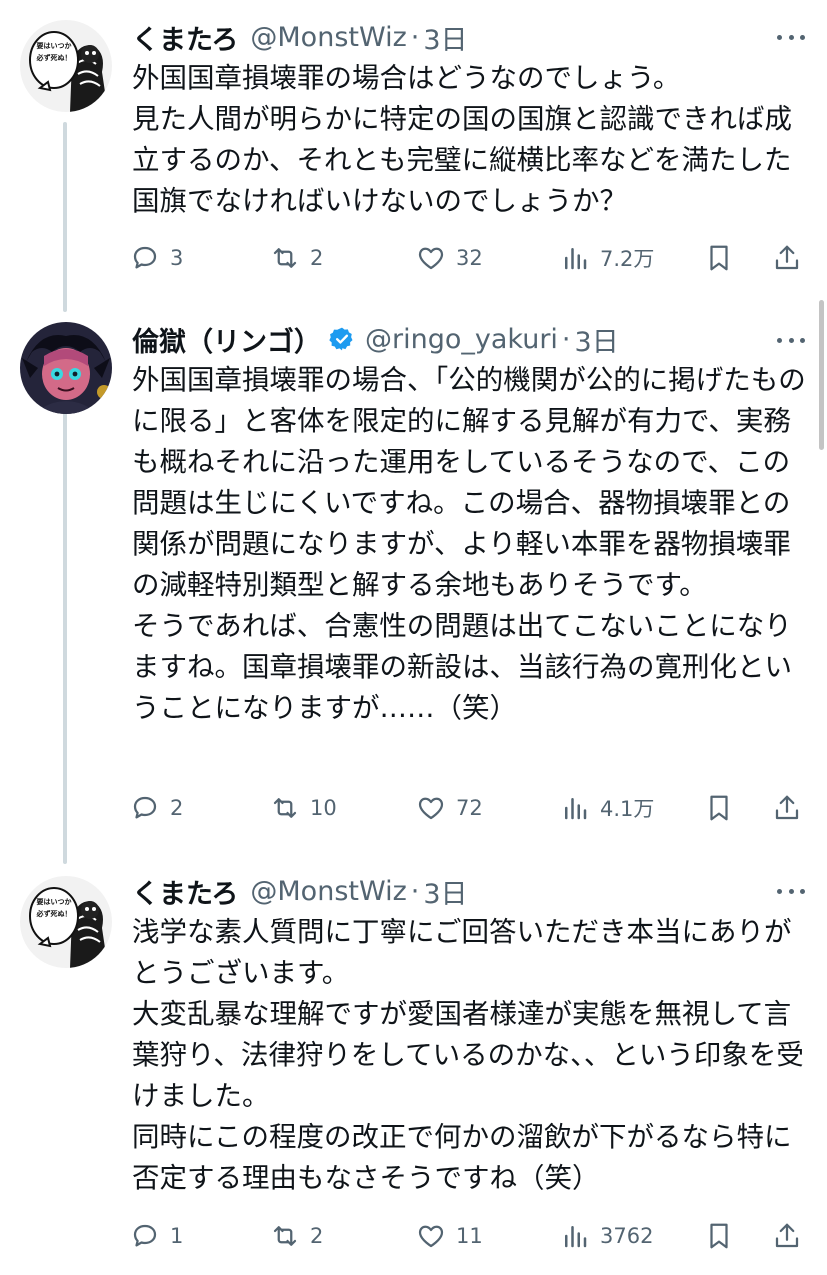 The width and height of the screenshot is (827, 1275). I want to click on action-bar: 3 2 32 7.2万, so click(470, 258).